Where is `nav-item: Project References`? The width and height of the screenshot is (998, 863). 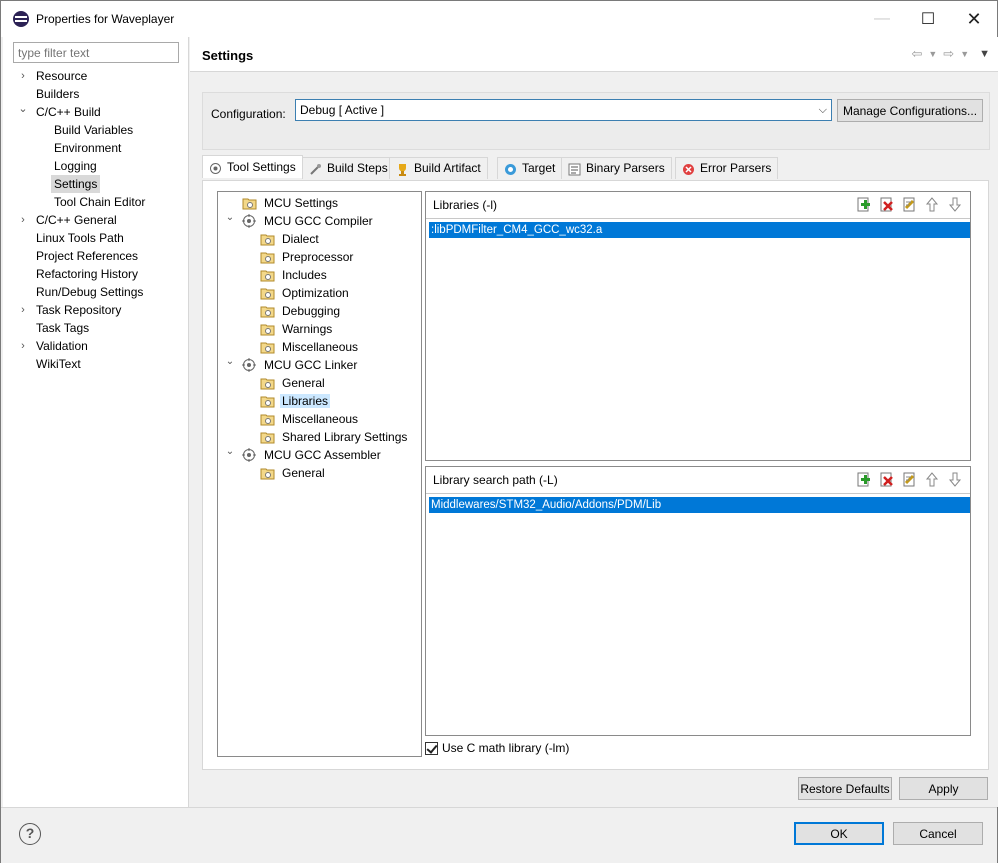 nav-item: Project References is located at coordinates (87, 256).